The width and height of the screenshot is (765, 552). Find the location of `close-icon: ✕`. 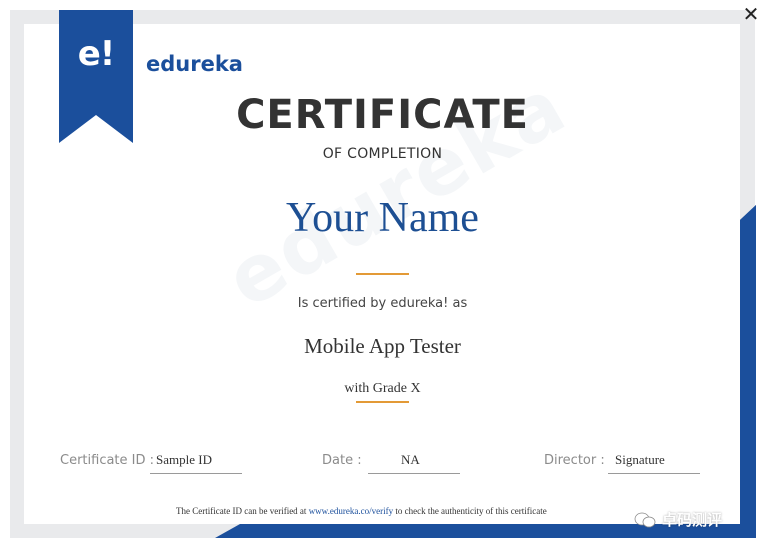

close-icon: ✕ is located at coordinates (751, 15).